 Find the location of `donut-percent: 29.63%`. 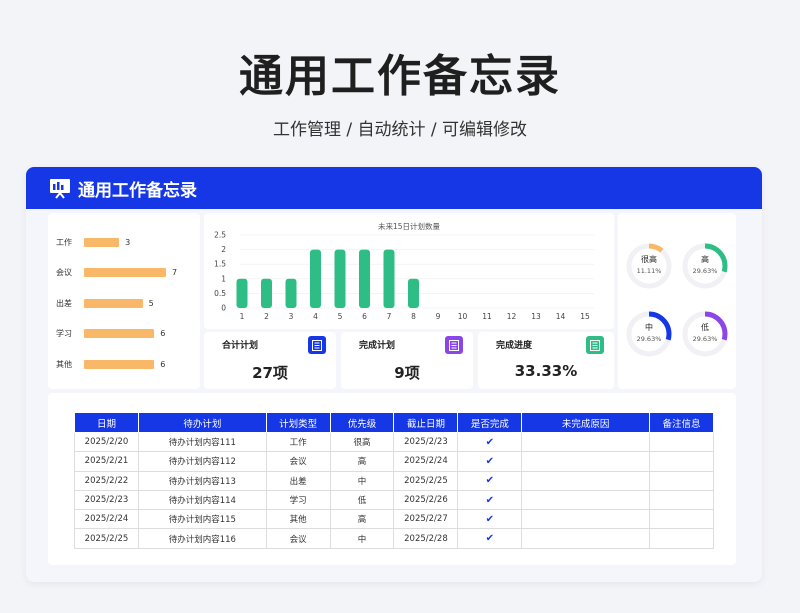

donut-percent: 29.63% is located at coordinates (705, 339).